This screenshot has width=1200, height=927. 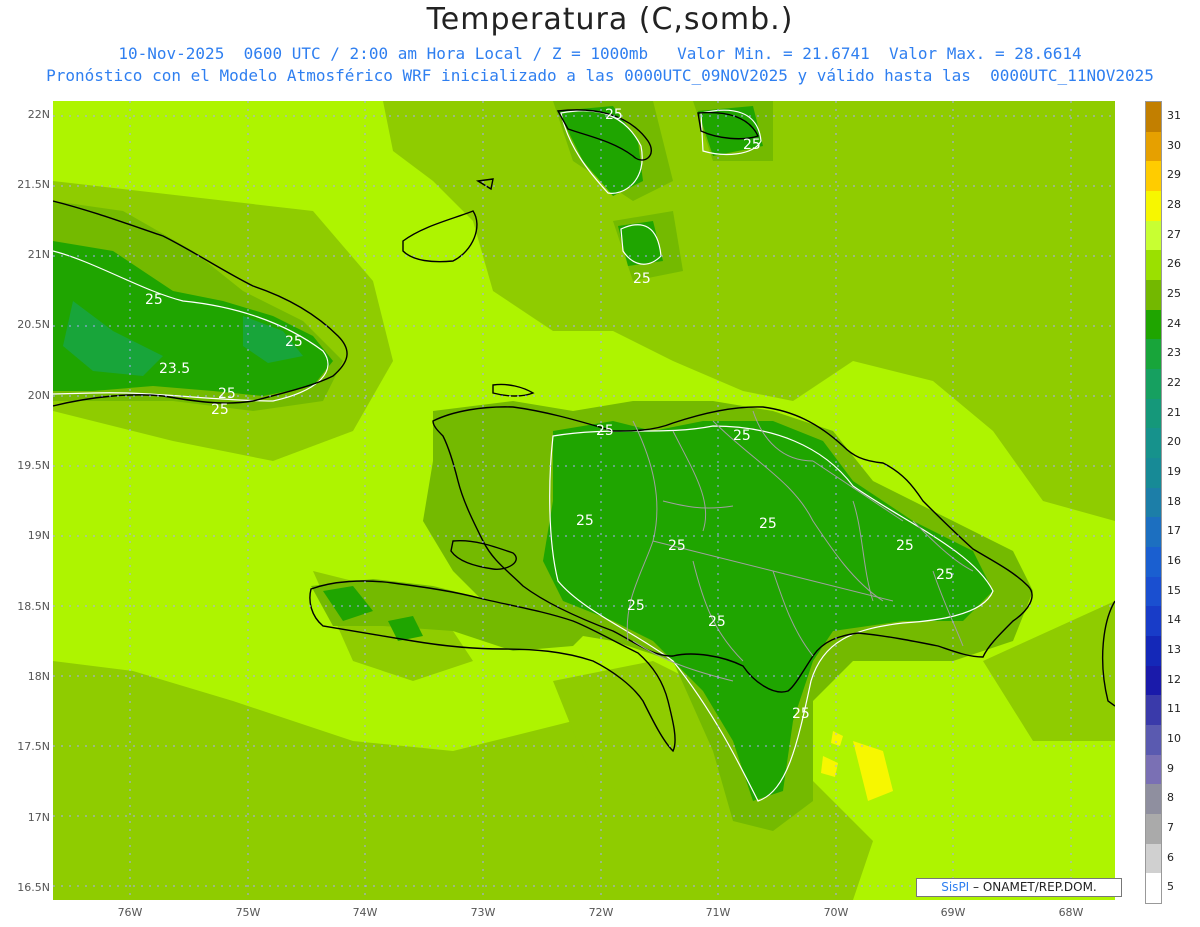 What do you see at coordinates (1174, 471) in the screenshot?
I see `colorbar-label: 19` at bounding box center [1174, 471].